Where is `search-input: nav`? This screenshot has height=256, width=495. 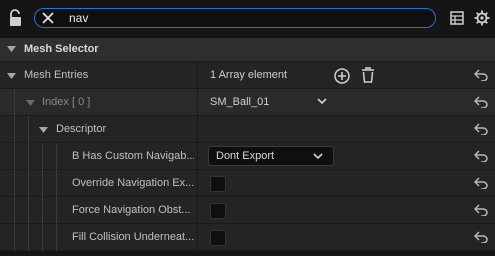 search-input: nav is located at coordinates (78, 18).